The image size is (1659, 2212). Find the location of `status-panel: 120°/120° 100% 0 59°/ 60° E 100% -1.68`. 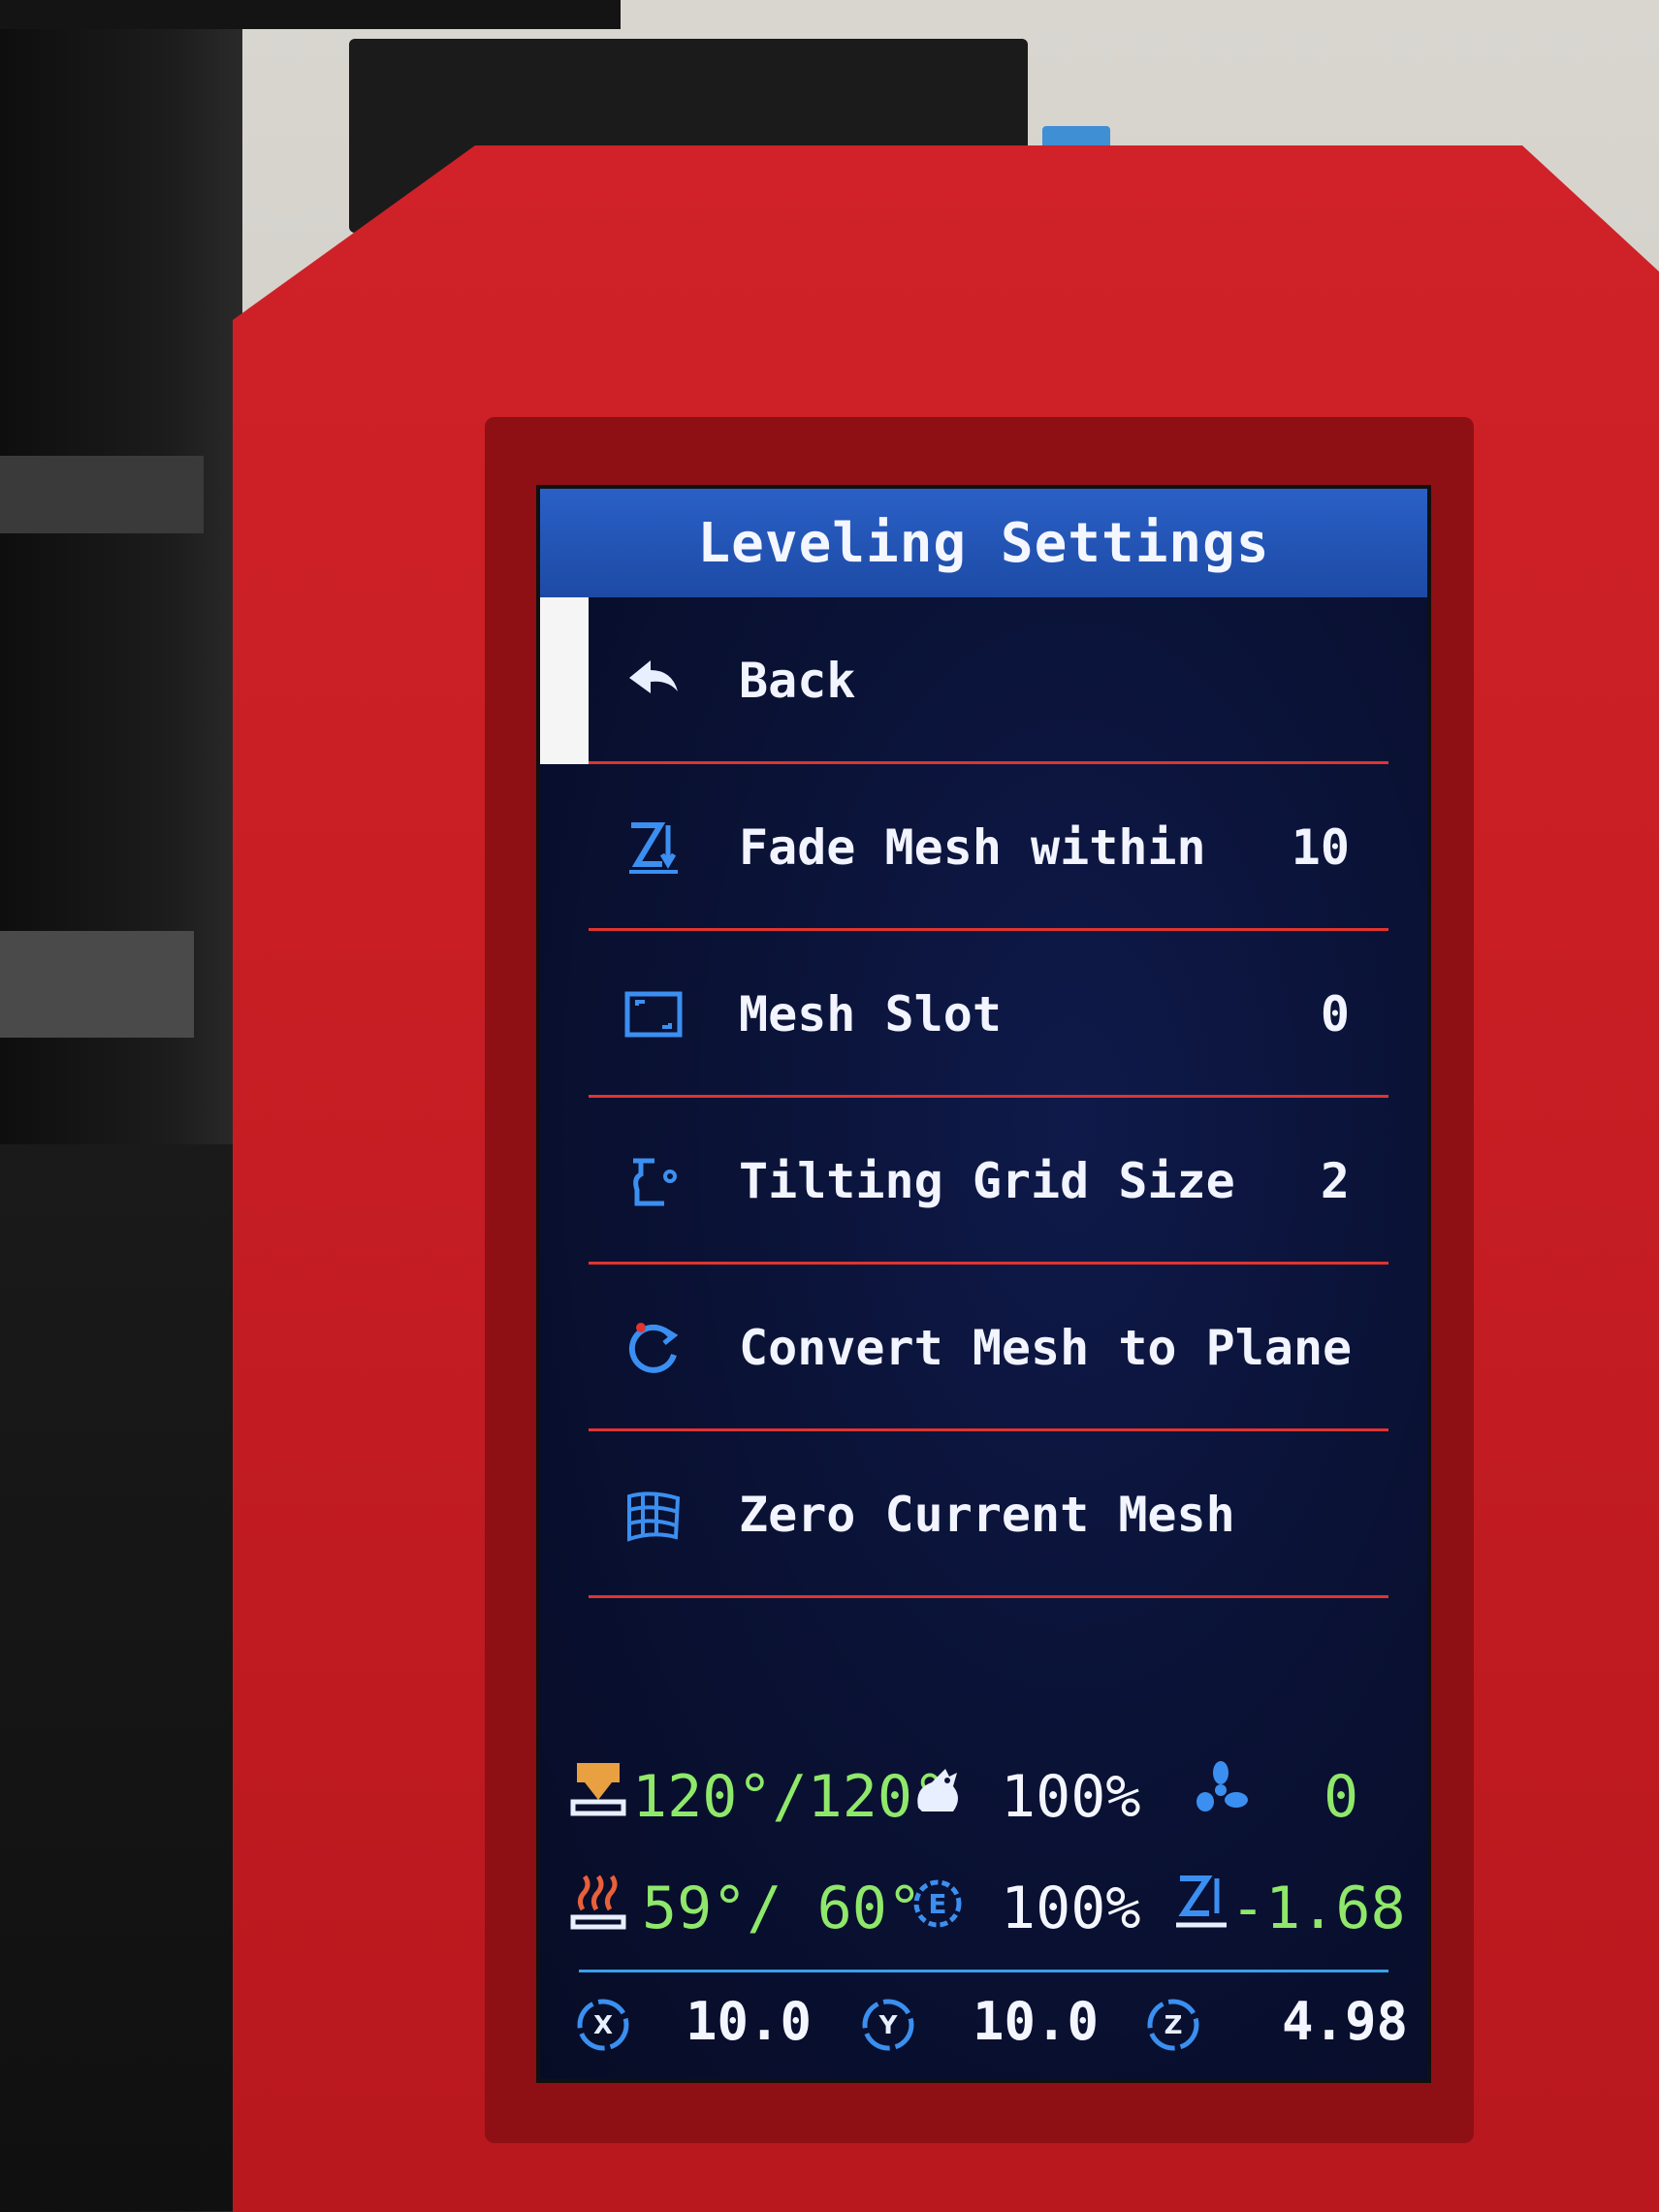

status-panel: 120°/120° 100% 0 59°/ 60° E 100% -1.68 is located at coordinates (983, 1852).